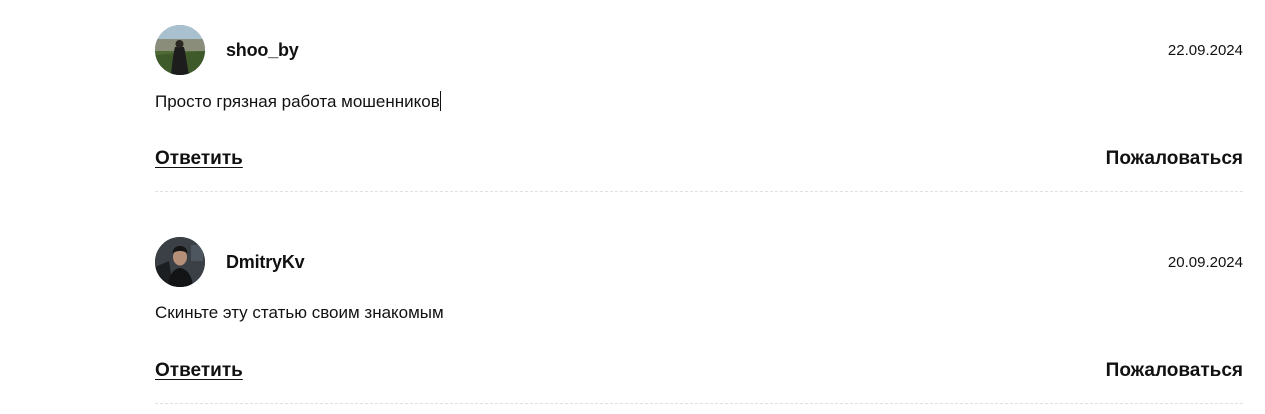  Describe the element at coordinates (297, 101) in the screenshot. I see `comment-text-content: Просто грязная работа мошенников` at that location.